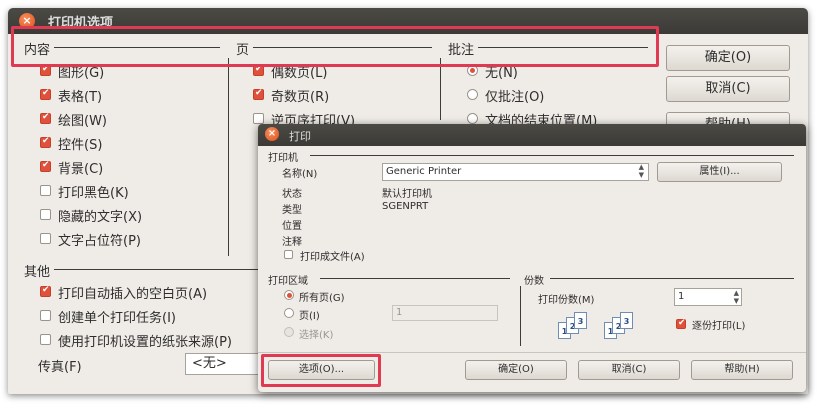 This screenshot has height=415, width=830. What do you see at coordinates (130, 119) in the screenshot?
I see `checkbox-drawings: 绘图(W)` at bounding box center [130, 119].